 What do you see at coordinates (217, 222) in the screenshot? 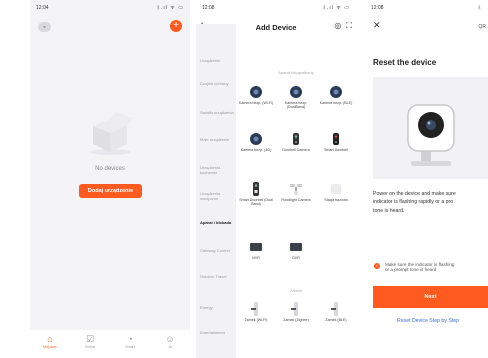
I see `category-item-selected: Aparat i blokada` at bounding box center [217, 222].